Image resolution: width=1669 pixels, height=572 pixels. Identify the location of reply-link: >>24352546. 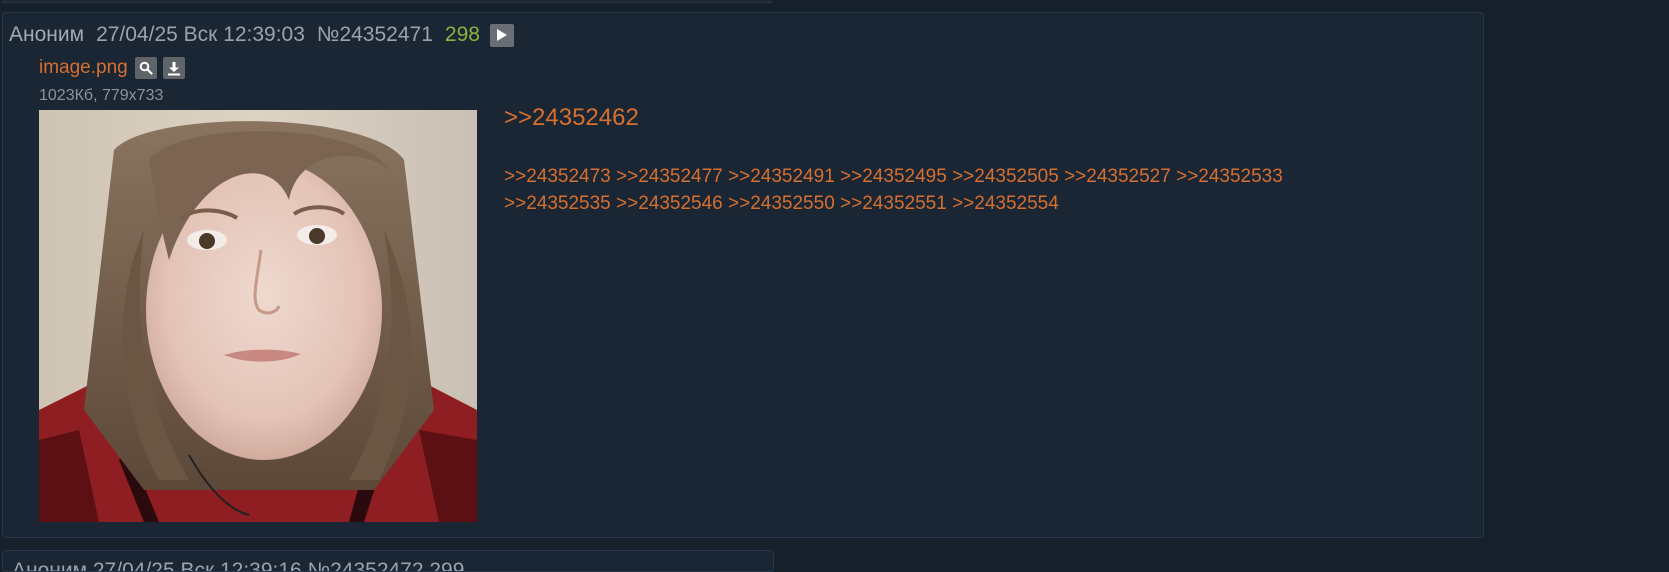
(669, 203).